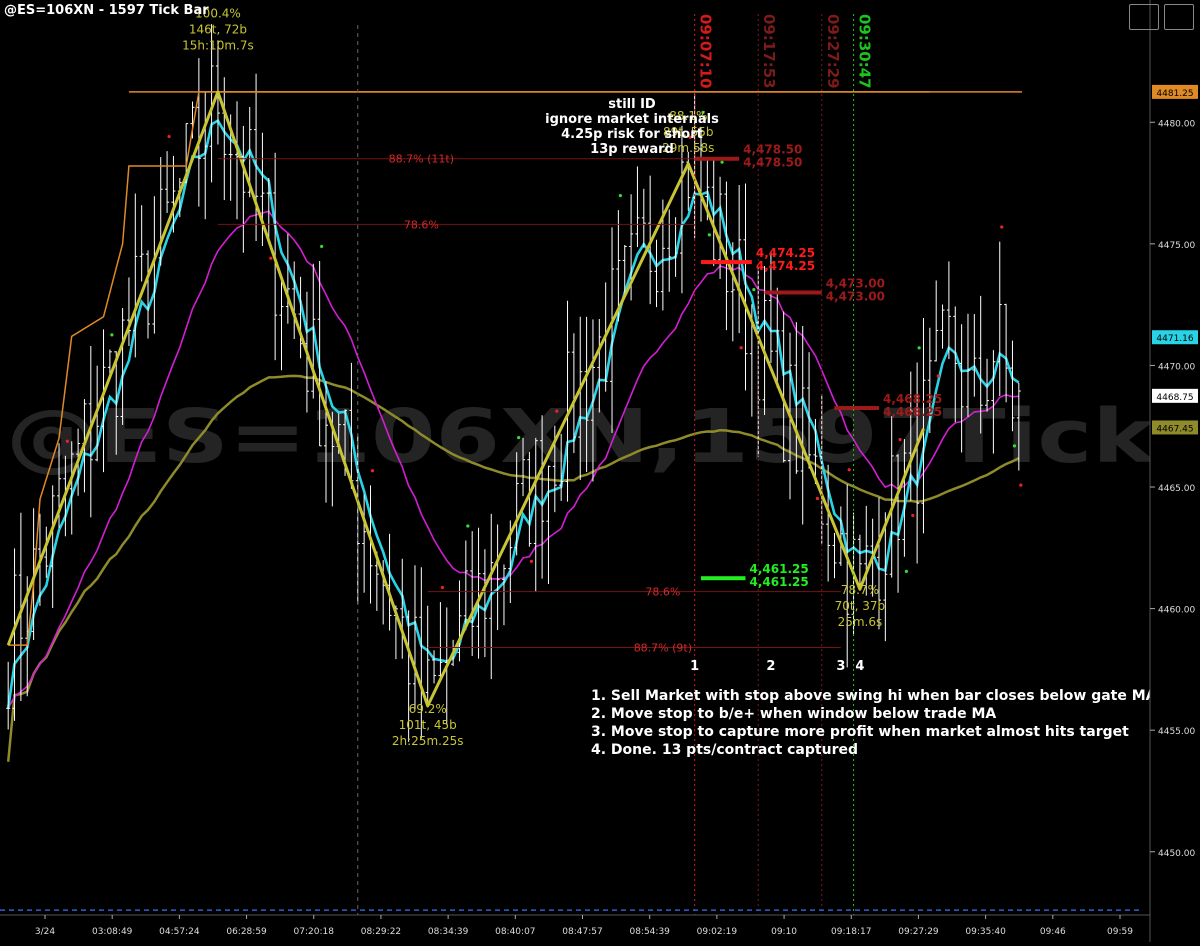 The image size is (1200, 946). What do you see at coordinates (1174, 429) in the screenshot?
I see `price-marker-label: 4467.45` at bounding box center [1174, 429].